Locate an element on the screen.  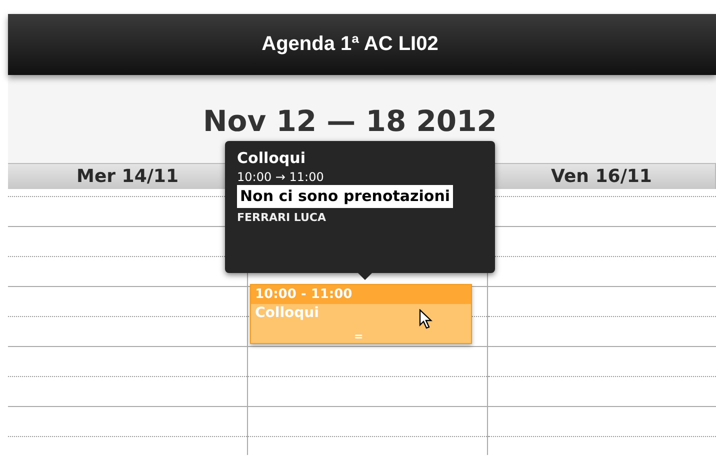
agenda-title: Agenda 1ª AC LI02 is located at coordinates (350, 44).